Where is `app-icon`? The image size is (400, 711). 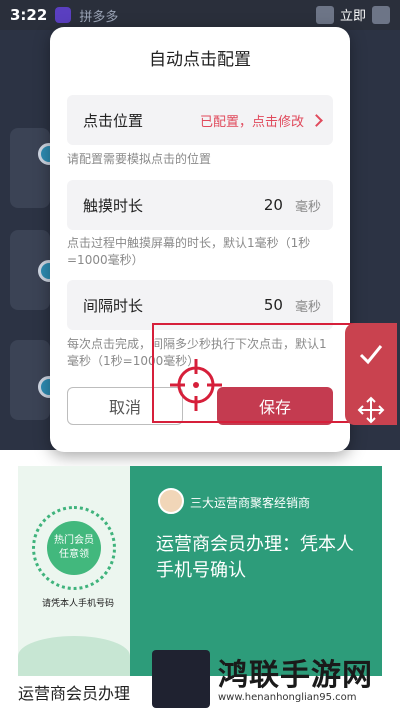 app-icon is located at coordinates (63, 15).